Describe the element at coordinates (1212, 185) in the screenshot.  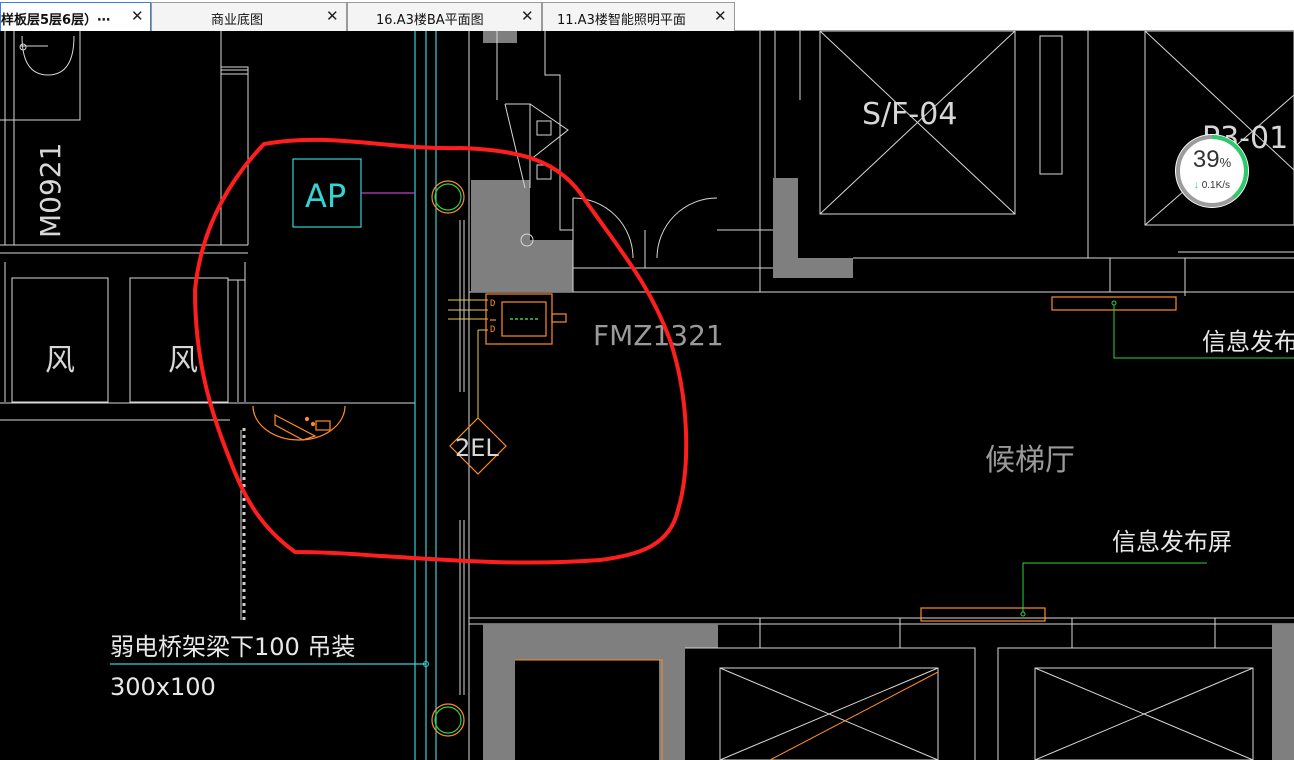
I see `download-speed: ↓ 0.1K/s` at that location.